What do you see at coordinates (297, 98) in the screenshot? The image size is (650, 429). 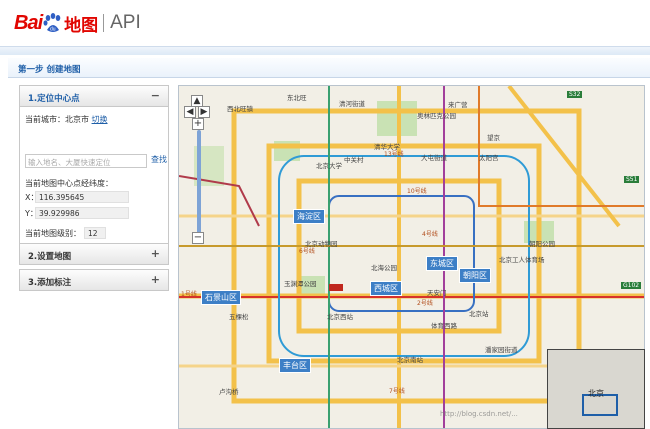 I see `map-label: 东北旺` at bounding box center [297, 98].